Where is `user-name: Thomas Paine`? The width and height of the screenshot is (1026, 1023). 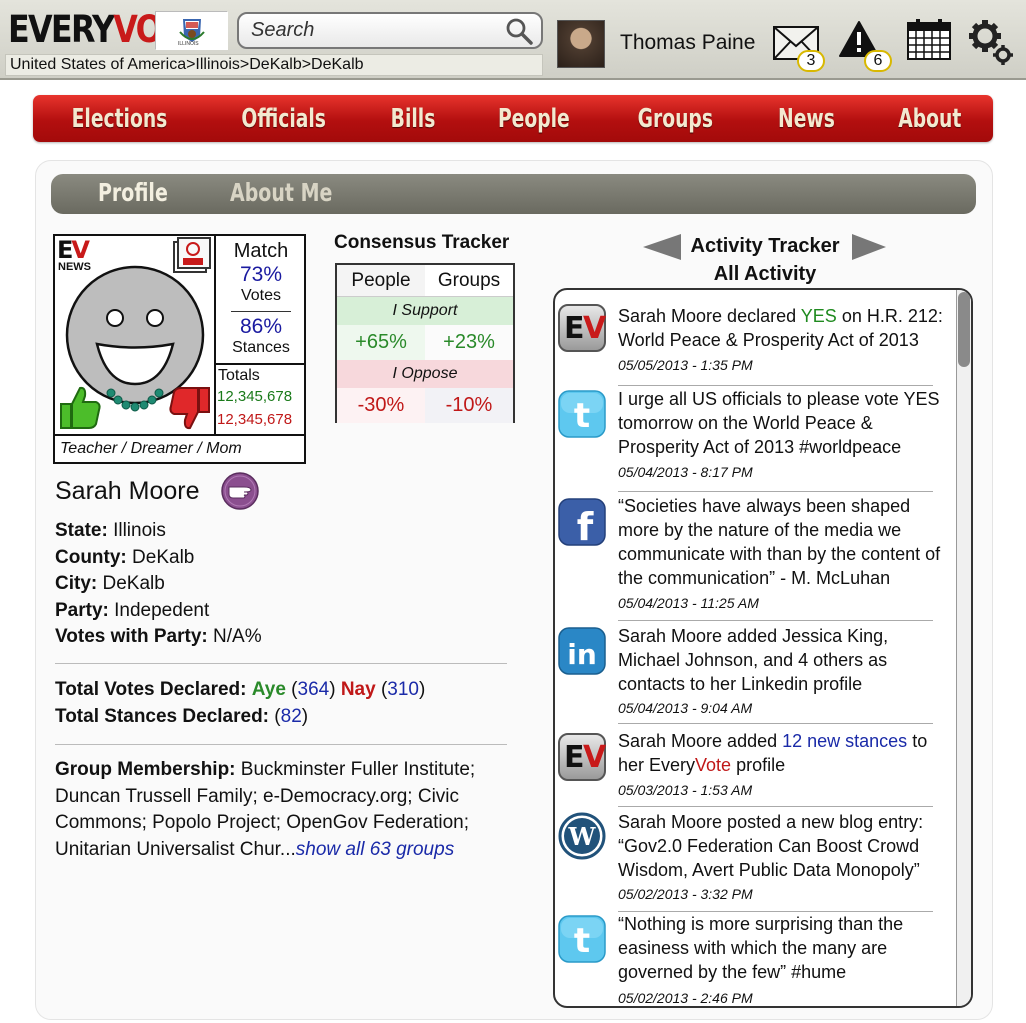 user-name: Thomas Paine is located at coordinates (687, 43).